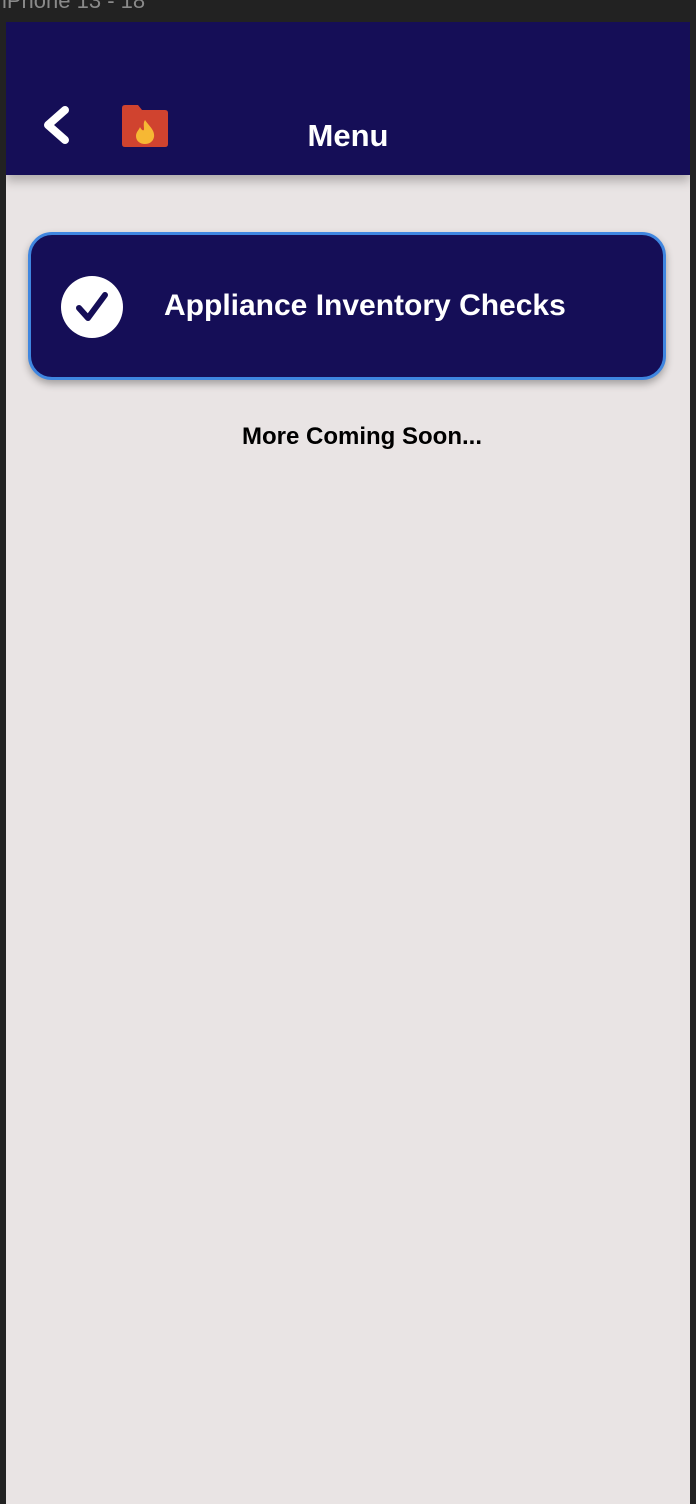 Image resolution: width=696 pixels, height=1504 pixels. I want to click on menu-item-appliance-inventory-checks: Appliance Inventory Checks, so click(347, 306).